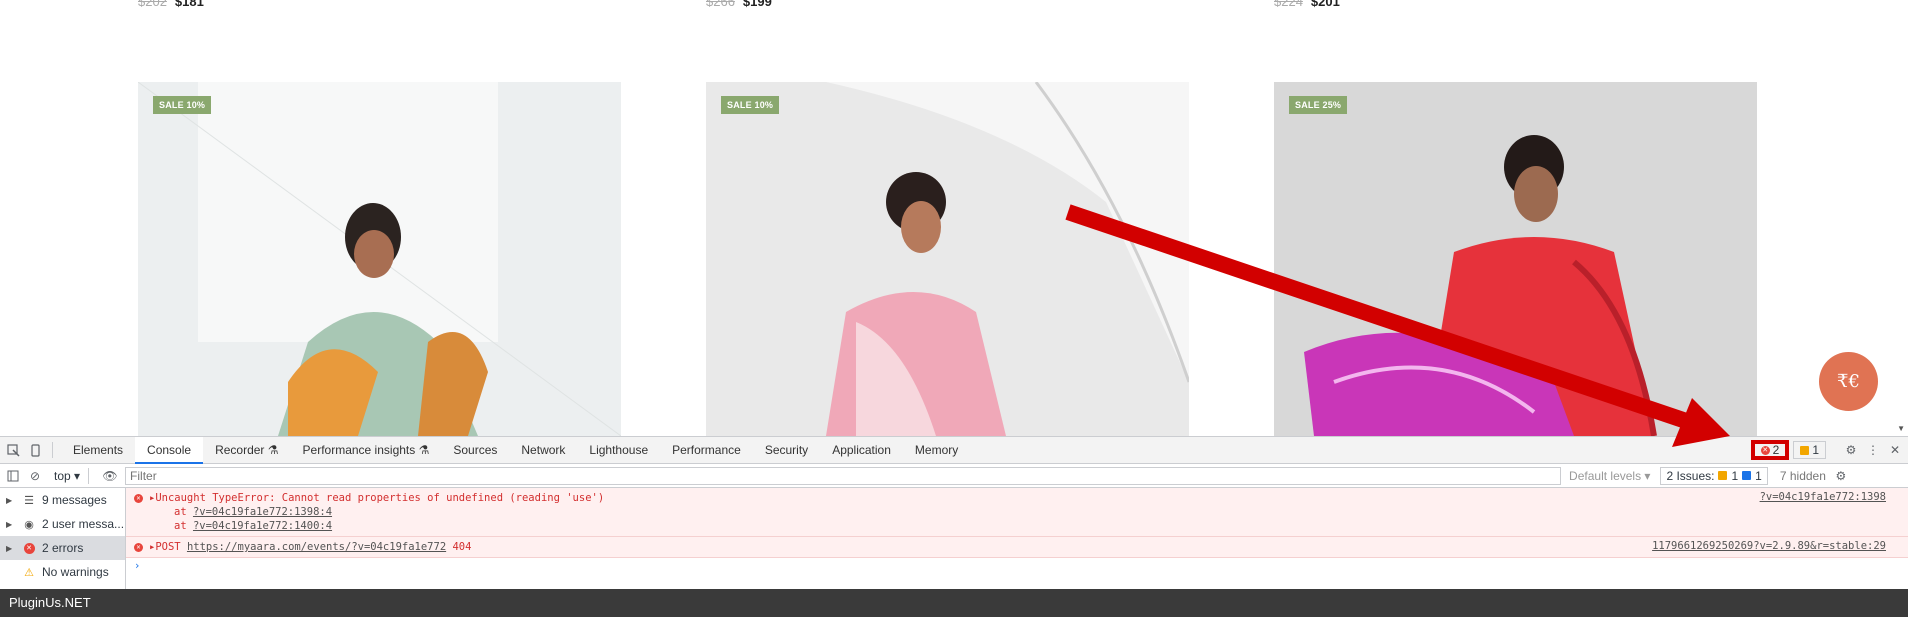 Image resolution: width=1908 pixels, height=617 pixels. Describe the element at coordinates (171, 4) in the screenshot. I see `price-1: $202 $181` at that location.